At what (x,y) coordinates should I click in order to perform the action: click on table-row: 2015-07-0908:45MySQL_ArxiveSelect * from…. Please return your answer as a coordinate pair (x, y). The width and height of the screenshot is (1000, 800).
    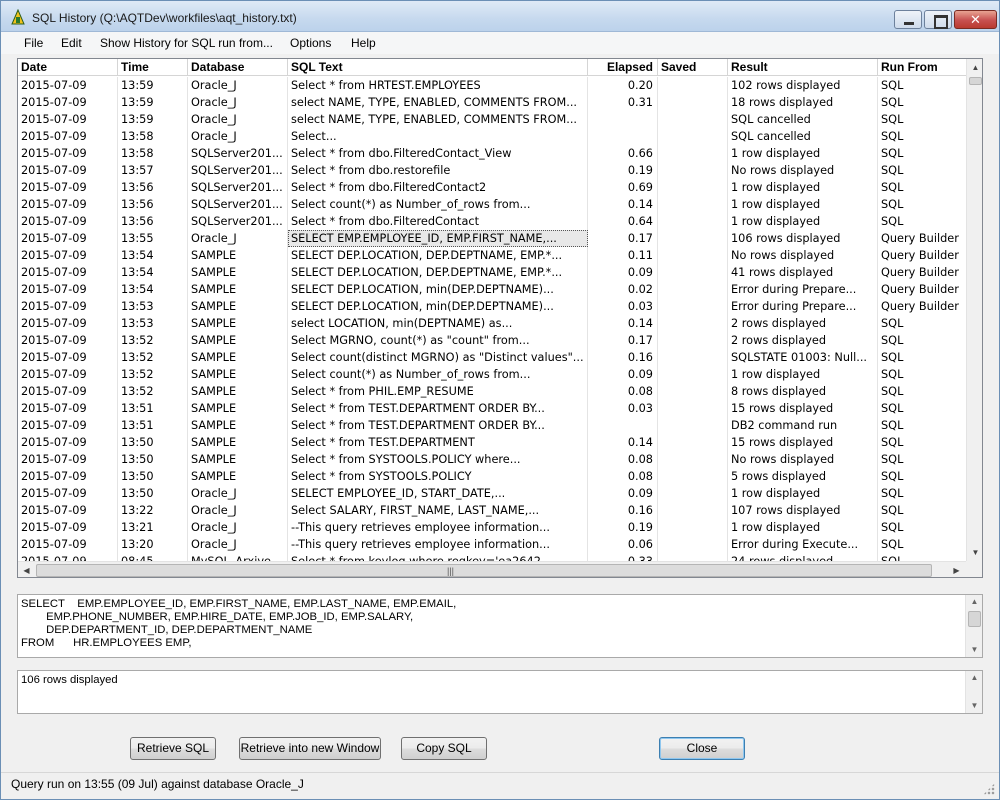
    Looking at the image, I should click on (492, 557).